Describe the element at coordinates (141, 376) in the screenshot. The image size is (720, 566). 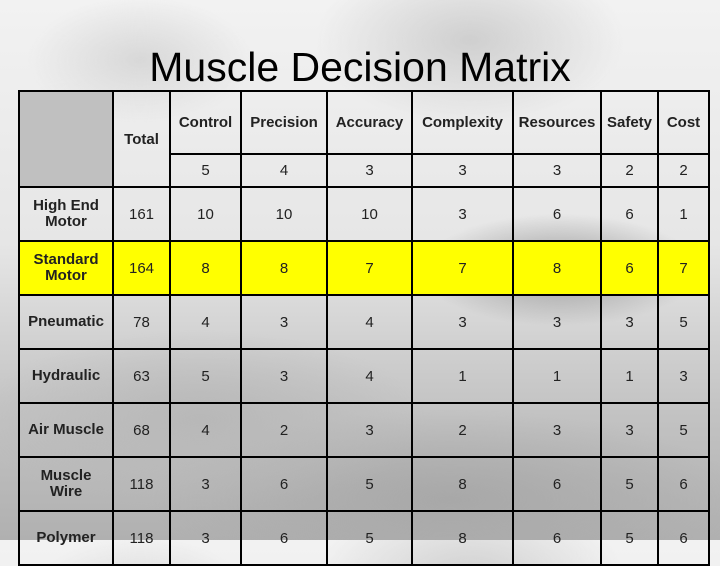
I see `total-cell: 63` at that location.